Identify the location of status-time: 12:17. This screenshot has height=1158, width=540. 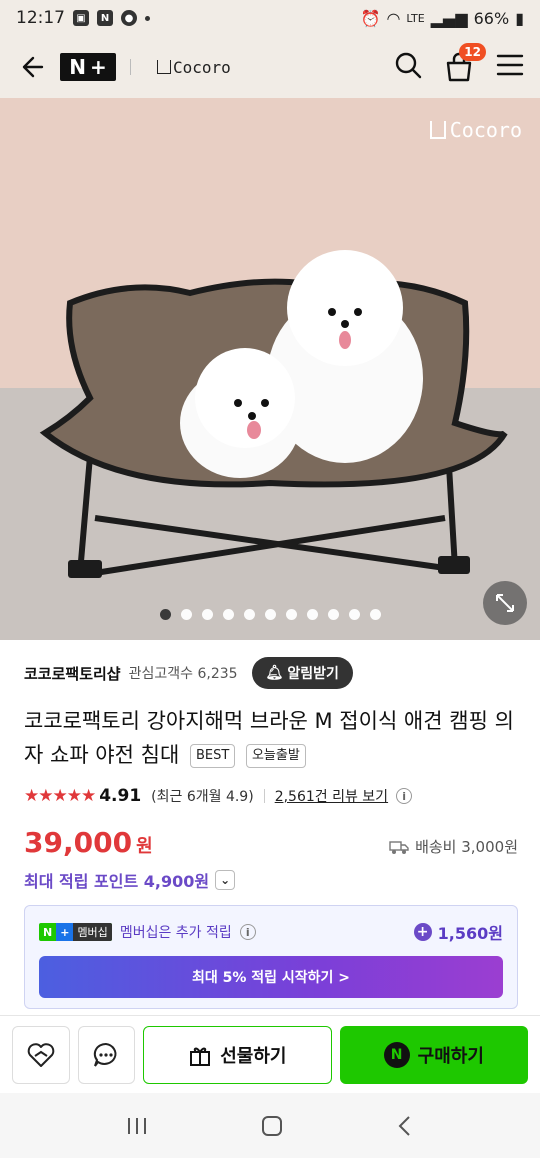
(40, 18).